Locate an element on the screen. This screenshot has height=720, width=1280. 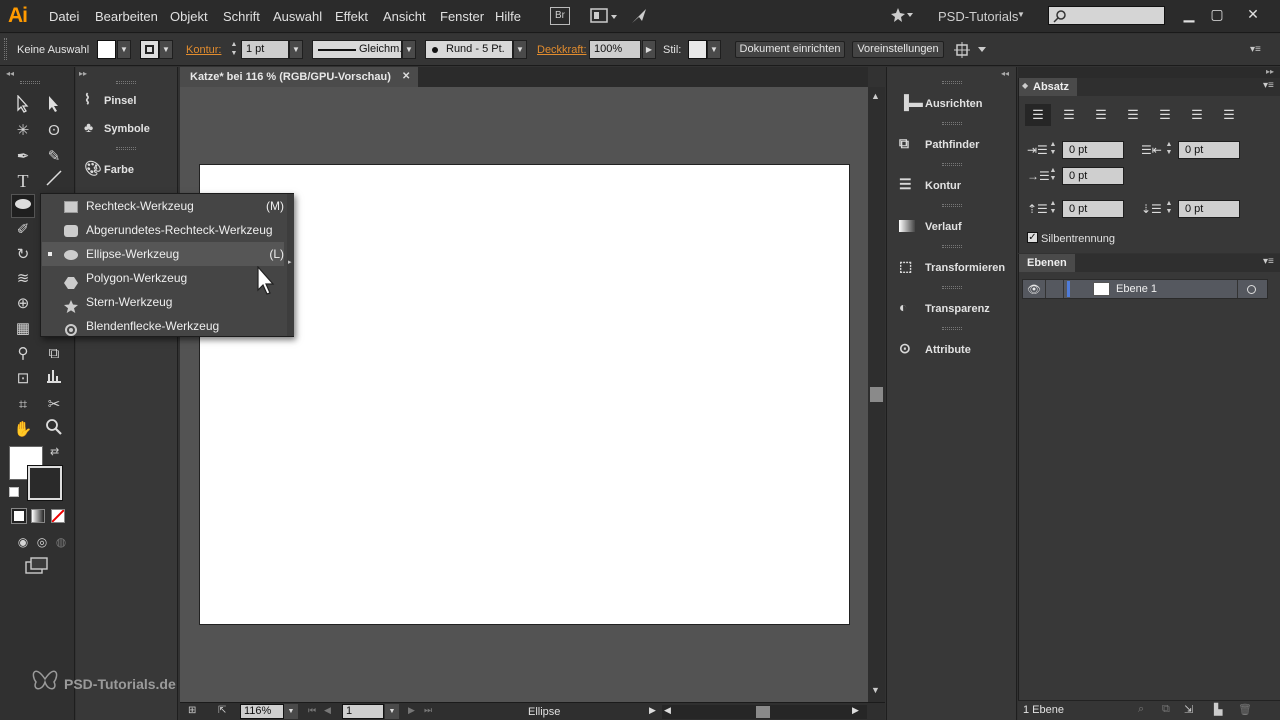
flyout-rectangle-tool: Rechteck-Werkzeug (M) is located at coordinates (163, 206).